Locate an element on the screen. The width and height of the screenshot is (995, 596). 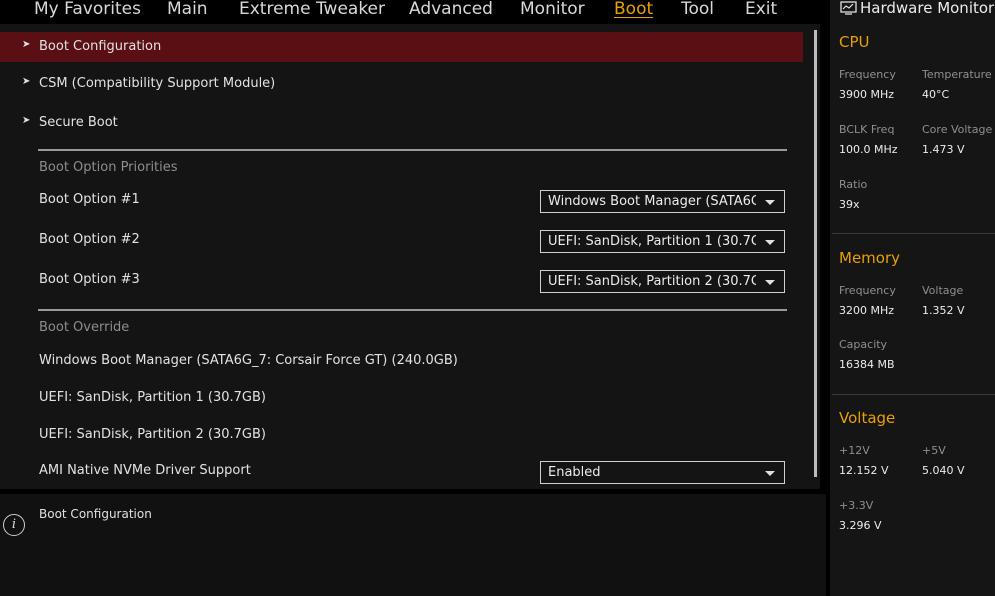
core-voltage-label: Core Voltage is located at coordinates (957, 129).